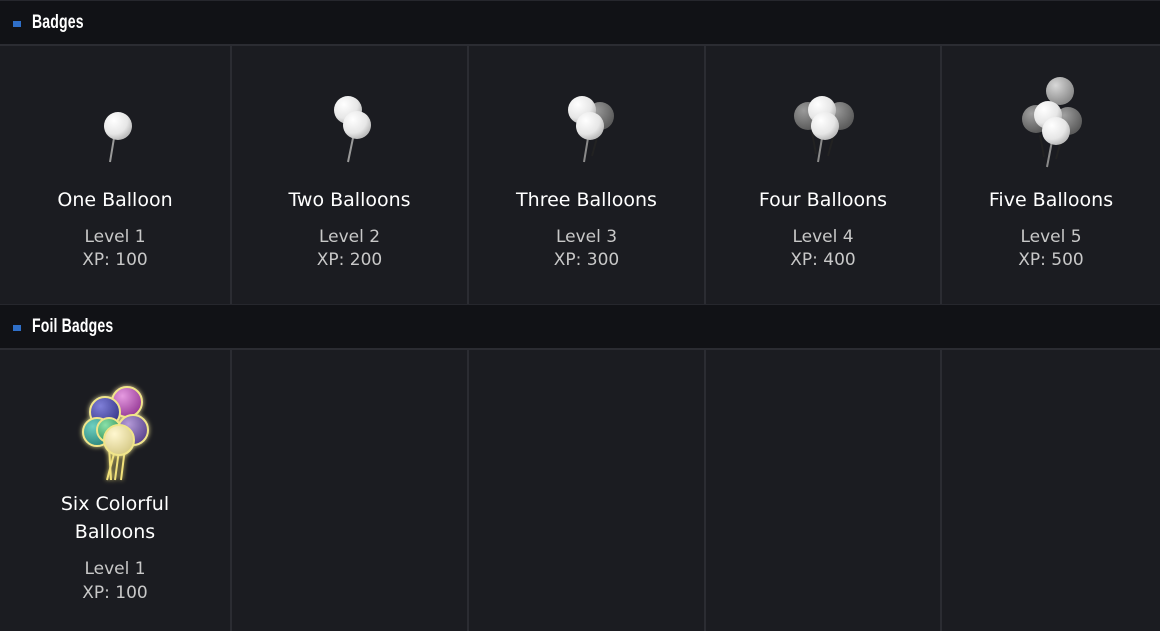 The image size is (1160, 631). Describe the element at coordinates (1052, 122) in the screenshot. I see `five-balloons-icon` at that location.